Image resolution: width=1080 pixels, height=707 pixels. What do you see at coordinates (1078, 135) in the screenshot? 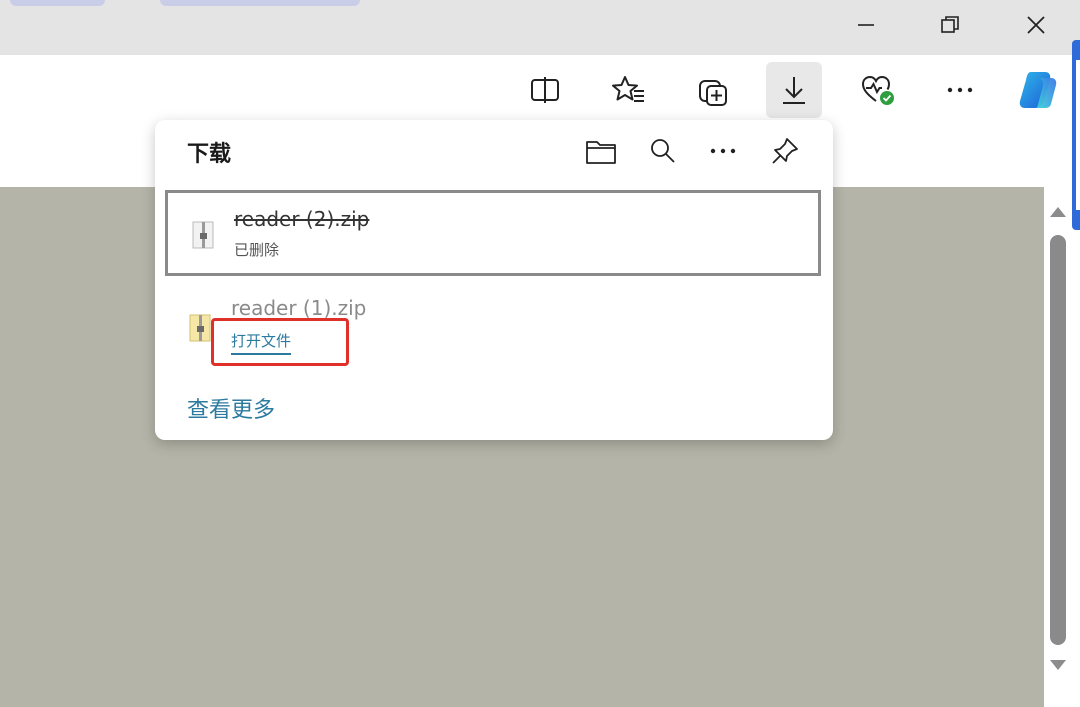
I see `sidebar-edge-gap` at bounding box center [1078, 135].